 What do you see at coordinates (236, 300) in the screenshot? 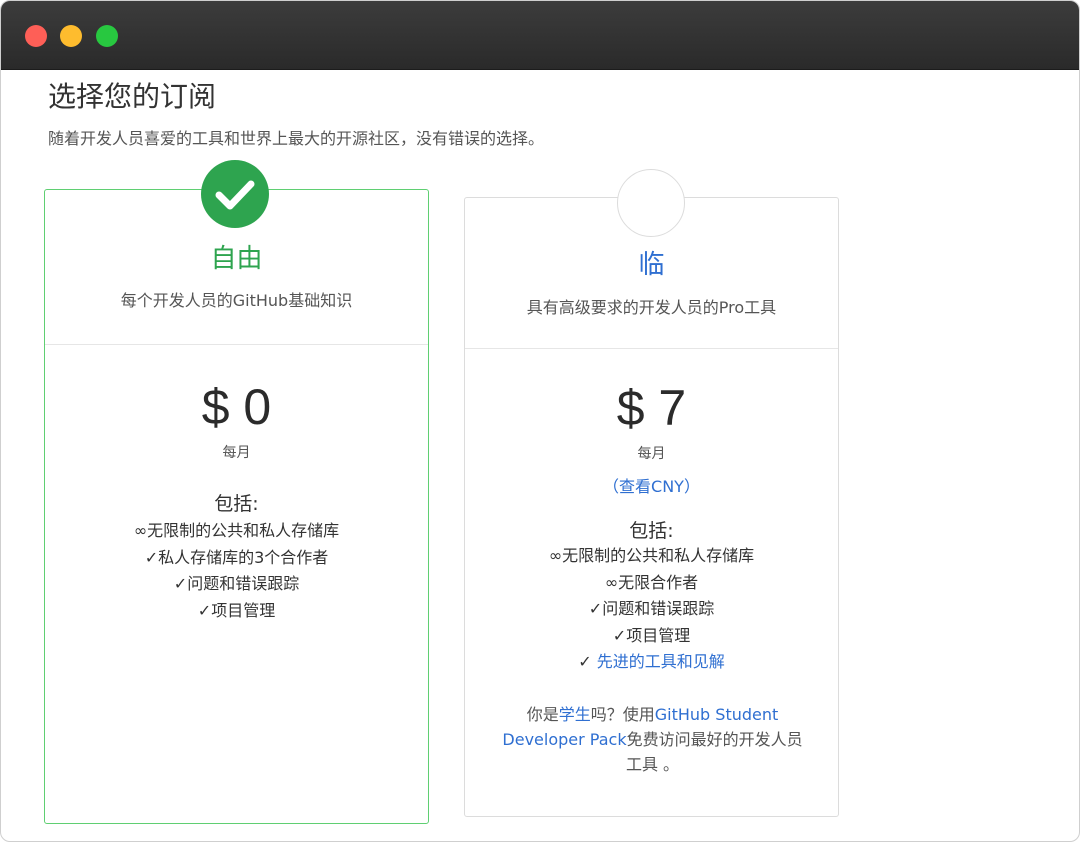
I see `plan-description: 每个开发人员的GitHub基础知识` at bounding box center [236, 300].